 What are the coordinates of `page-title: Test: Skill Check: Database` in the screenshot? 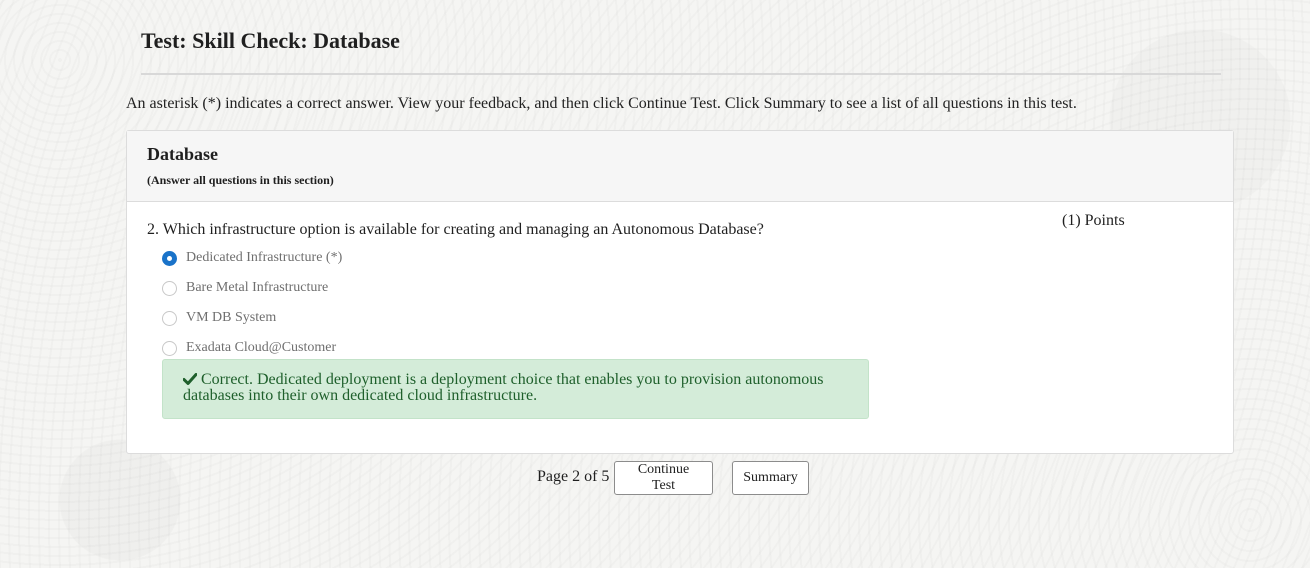 It's located at (270, 40).